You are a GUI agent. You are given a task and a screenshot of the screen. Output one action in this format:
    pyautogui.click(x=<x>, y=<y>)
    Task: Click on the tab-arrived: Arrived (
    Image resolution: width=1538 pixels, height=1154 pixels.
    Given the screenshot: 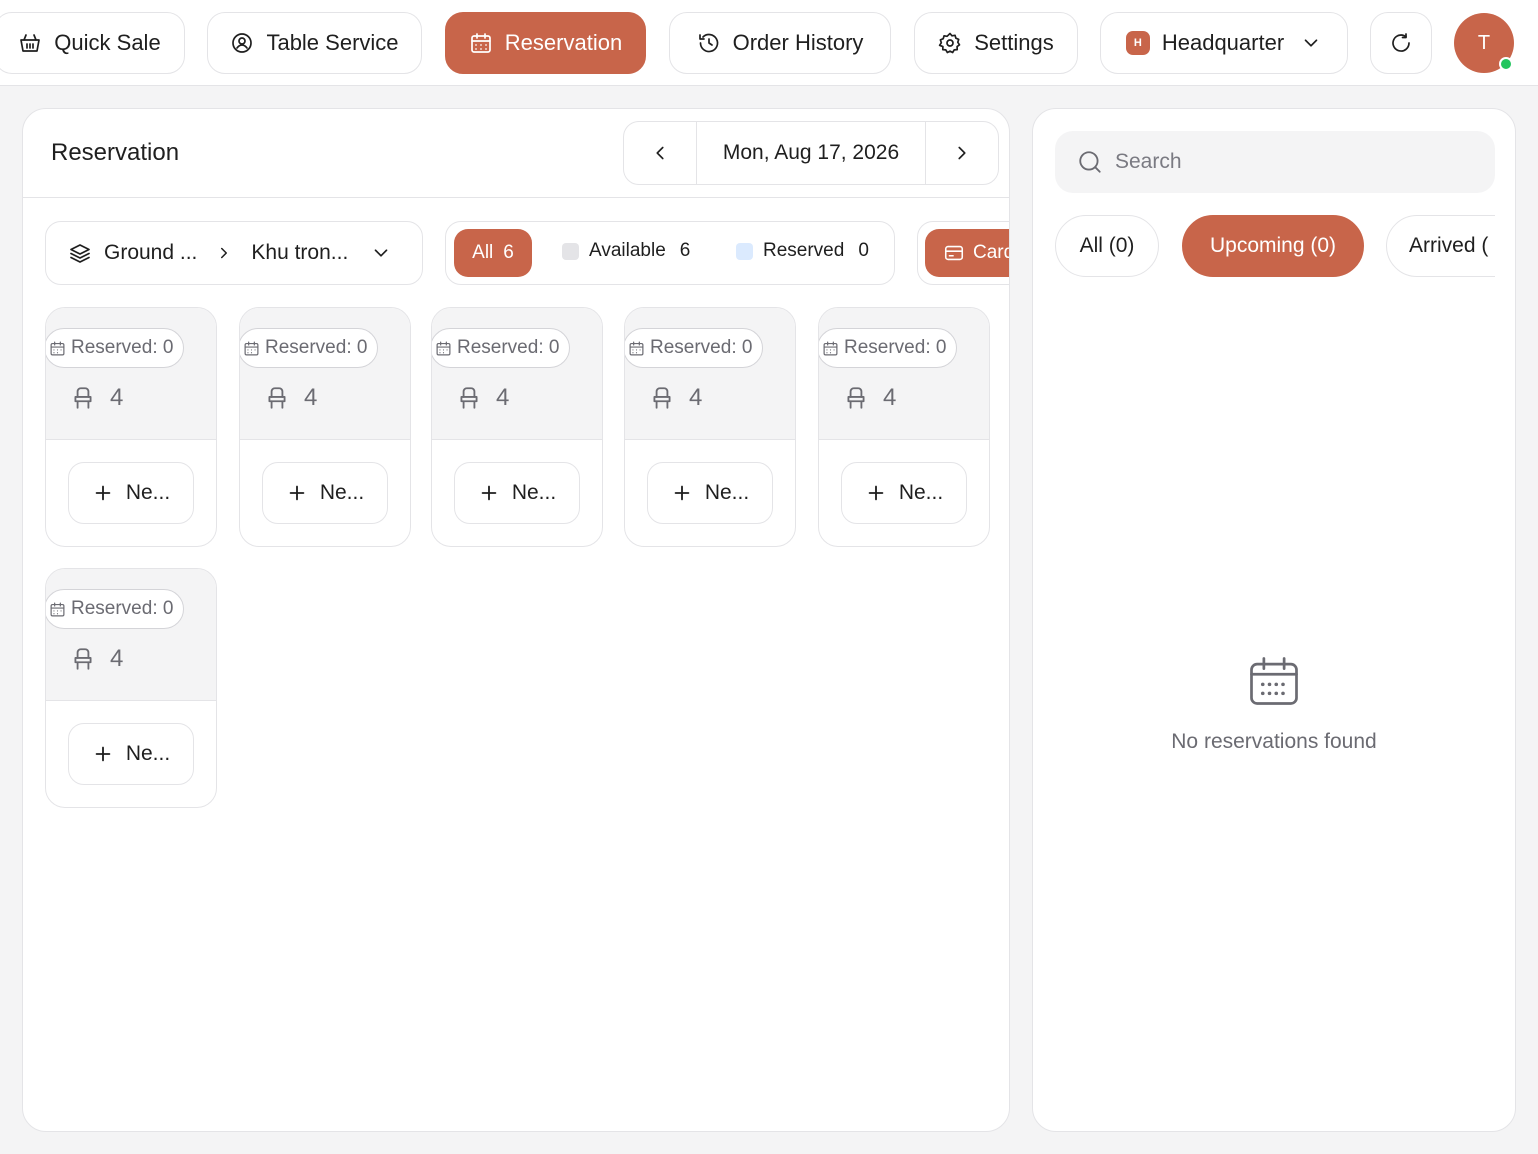 What is the action you would take?
    pyautogui.click(x=1440, y=246)
    